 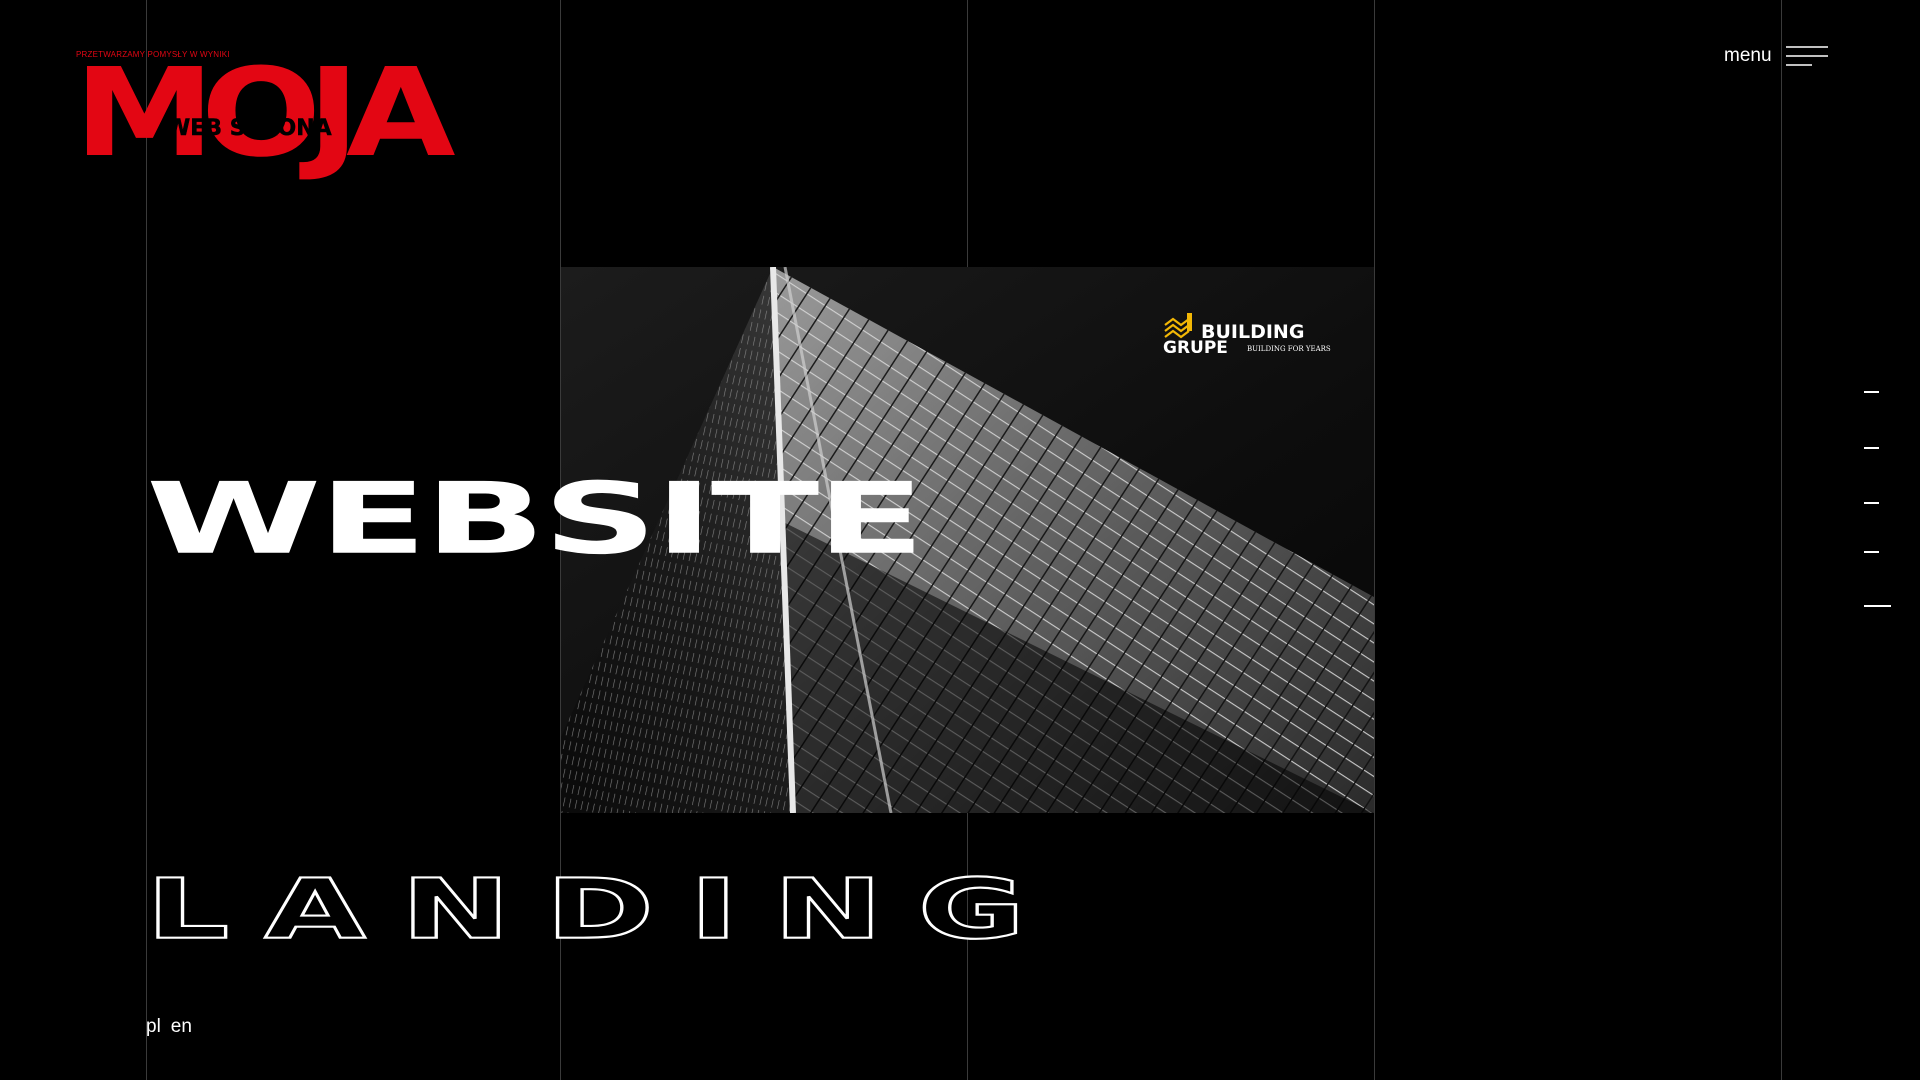 I want to click on hamburger-icon, so click(x=1806, y=56).